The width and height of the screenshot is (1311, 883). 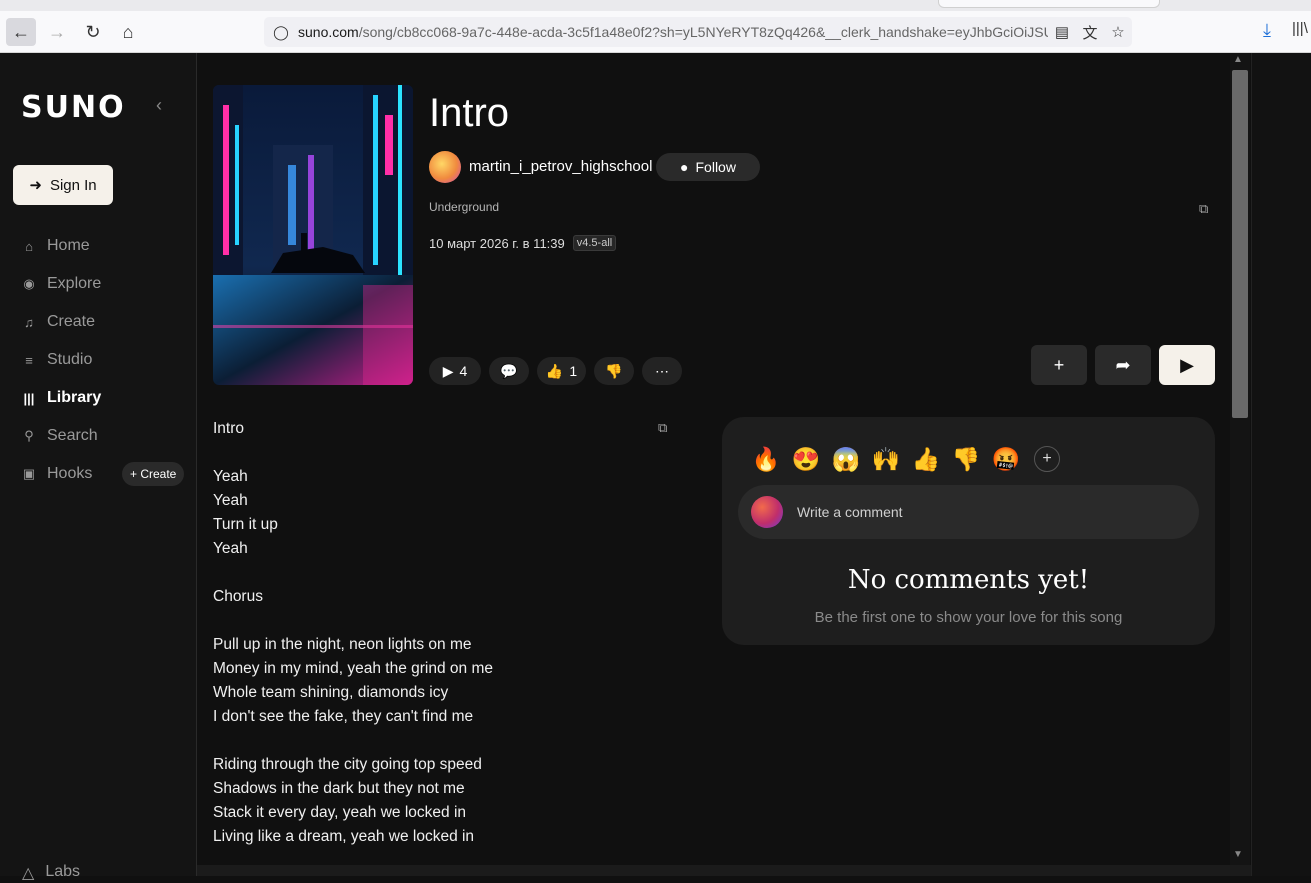 I want to click on artist-name: martin_i_petrov_highschool, so click(x=560, y=166).